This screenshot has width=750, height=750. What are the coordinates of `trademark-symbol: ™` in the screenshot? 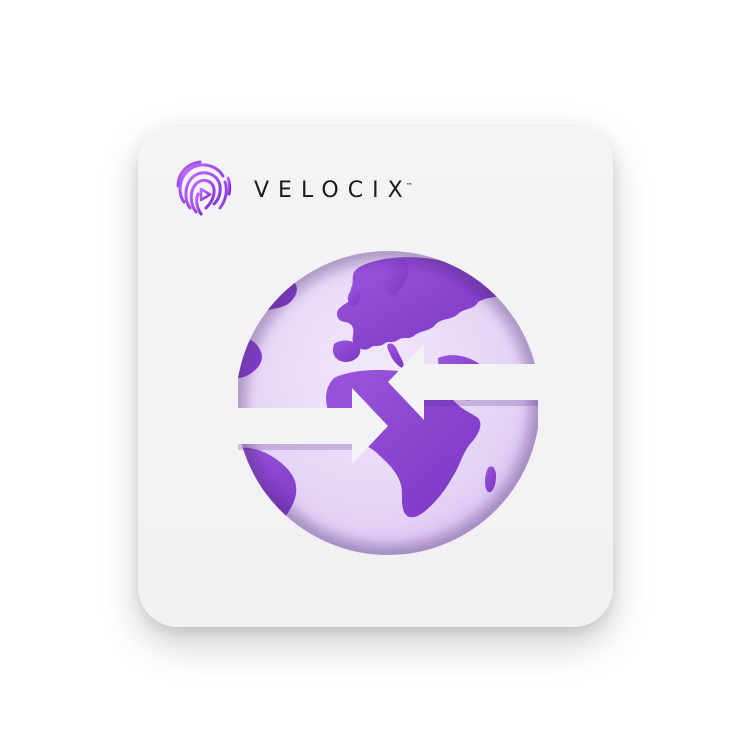 It's located at (409, 185).